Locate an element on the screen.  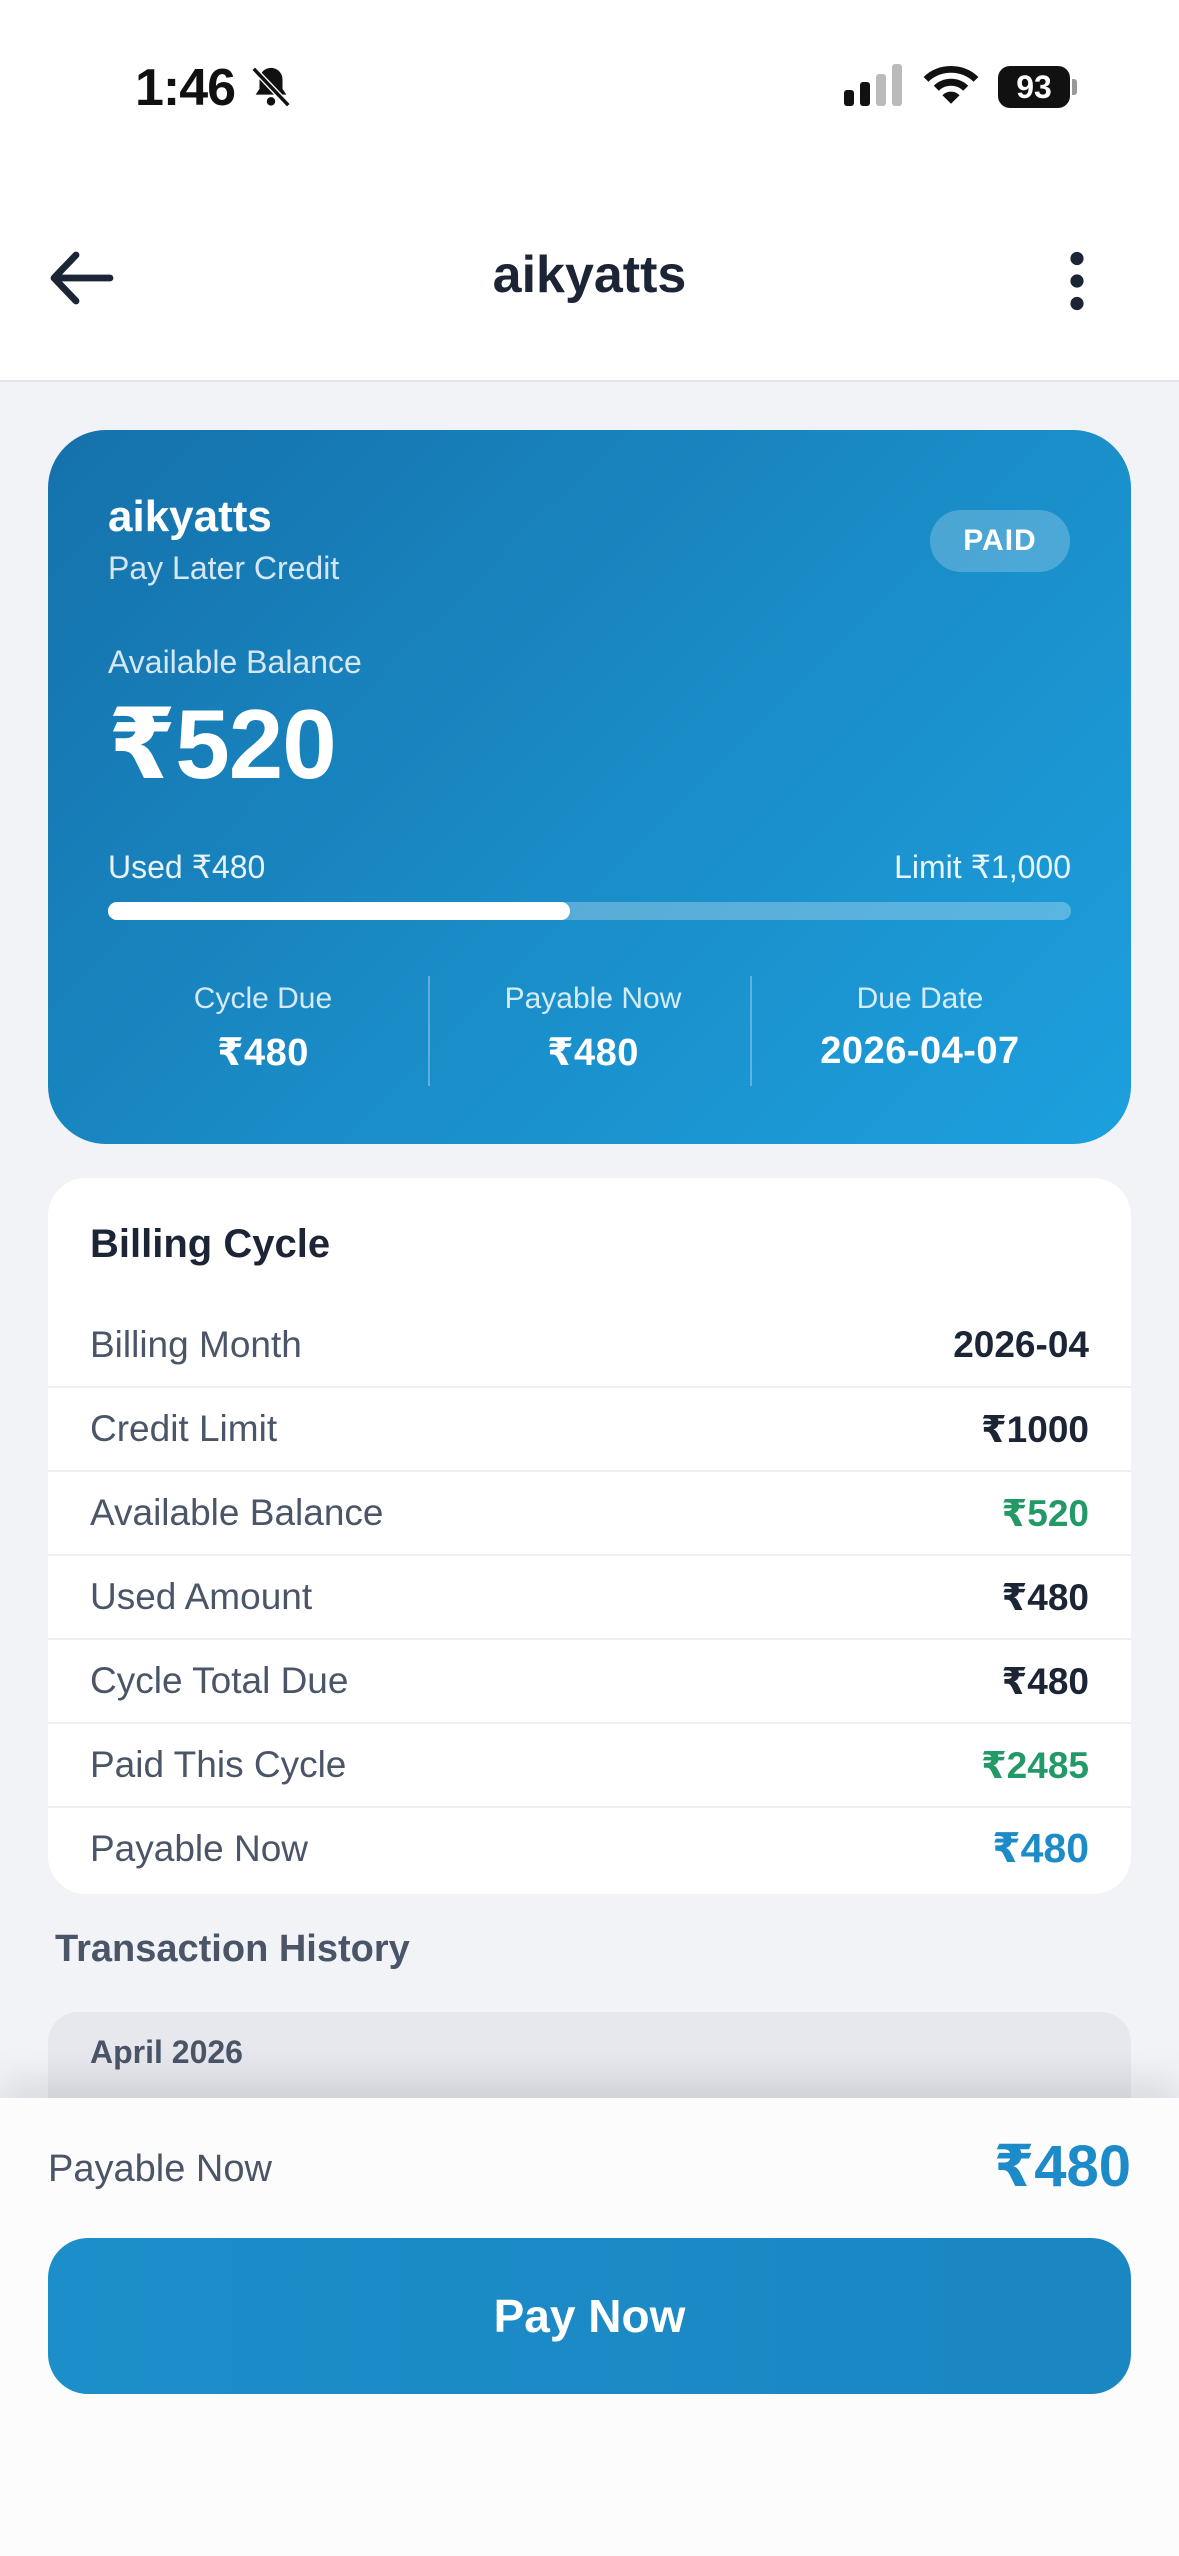
used-amount-label: Used ₹480 is located at coordinates (187, 867).